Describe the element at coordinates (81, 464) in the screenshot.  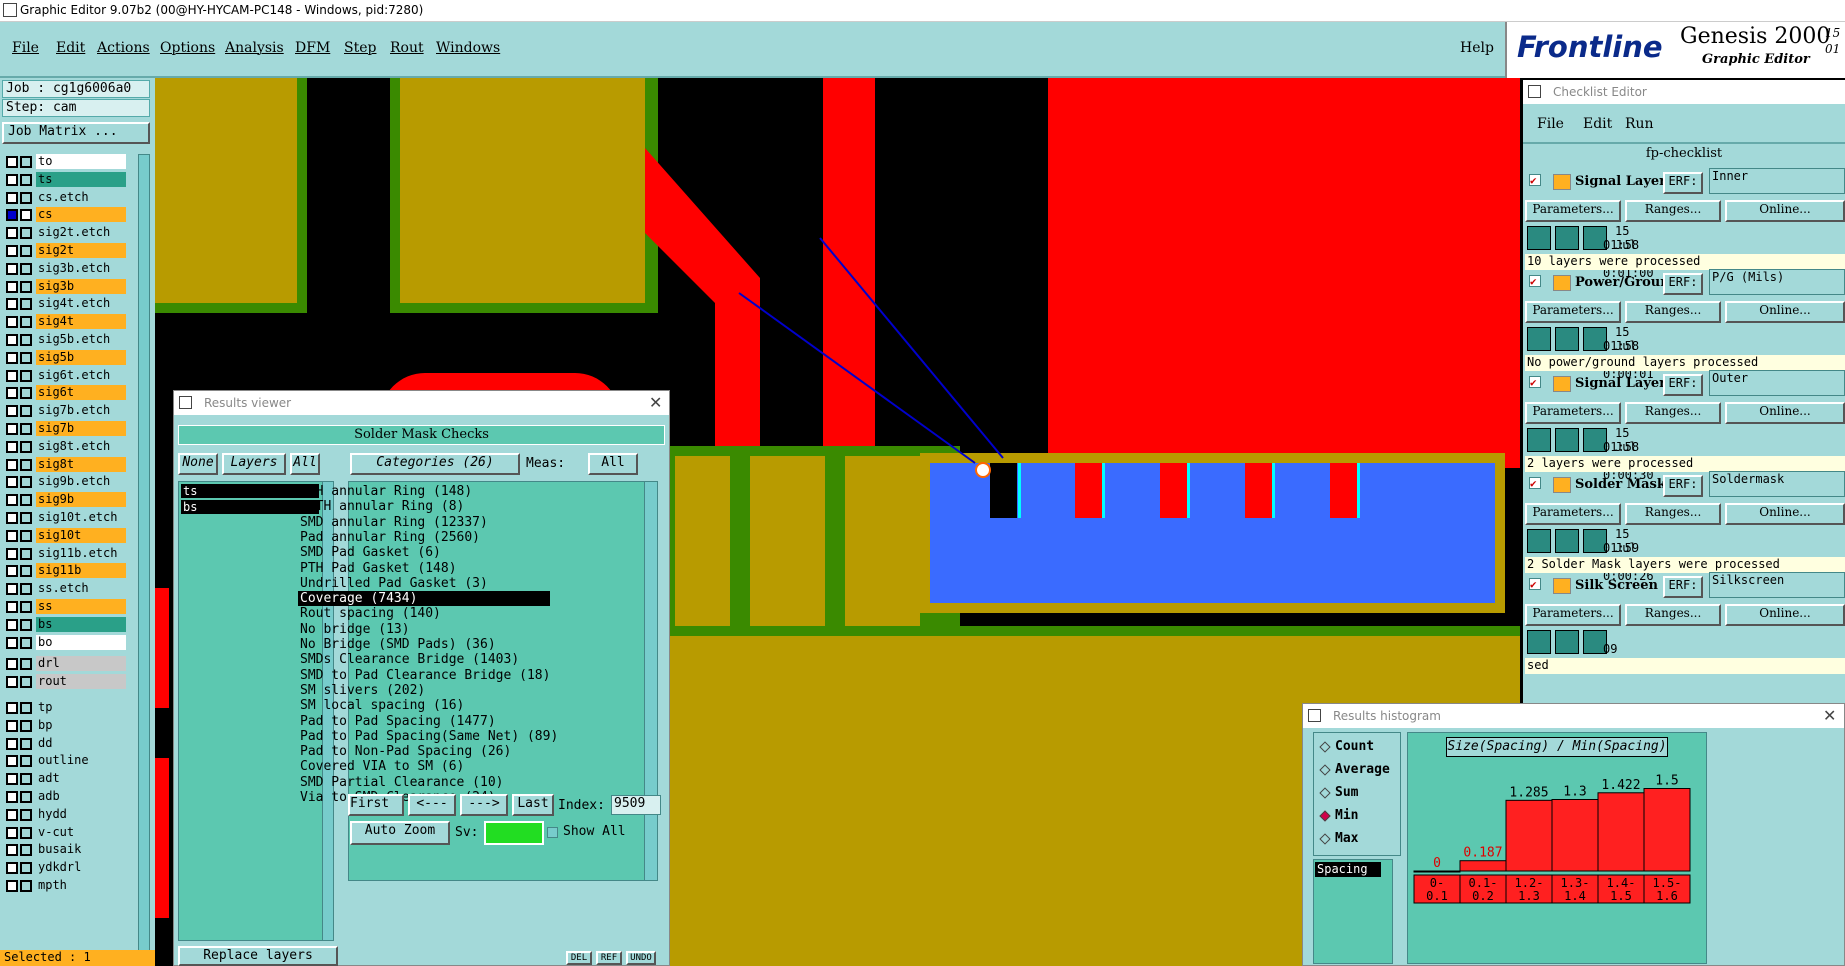
I see `layer-name: sig8t` at that location.